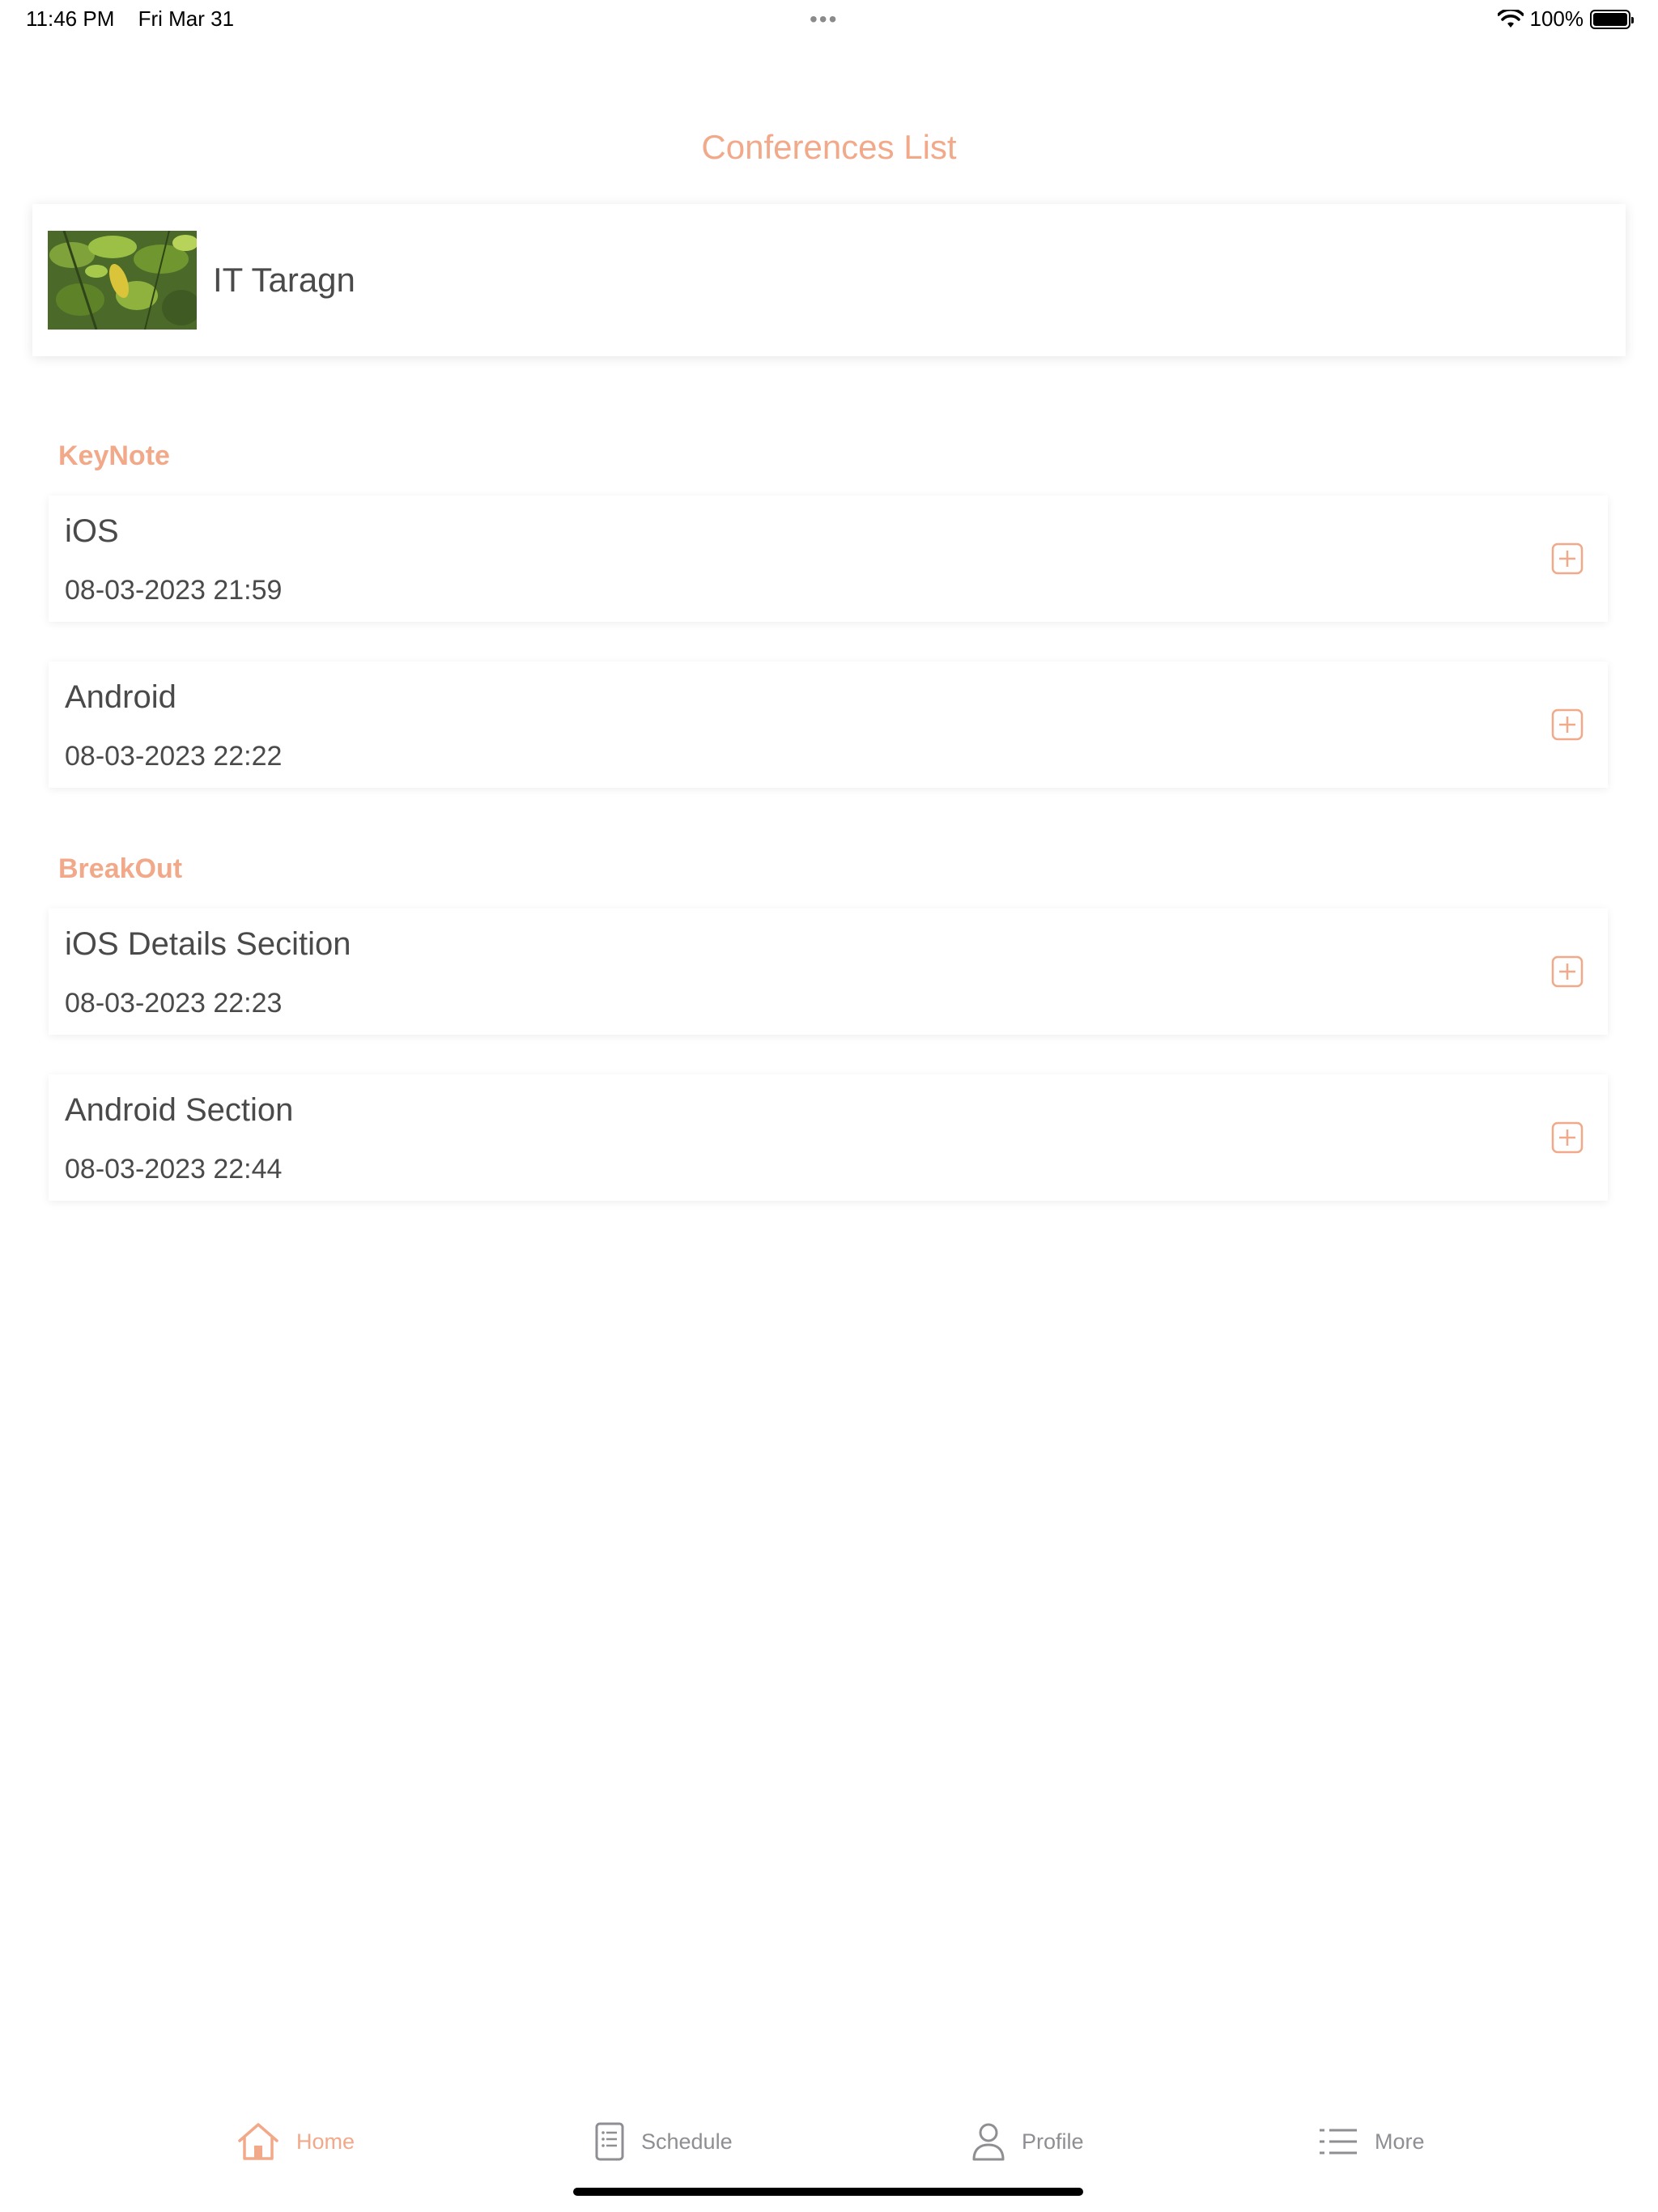  Describe the element at coordinates (828, 559) in the screenshot. I see `session-card: iOS 08-03-2023 21:59` at that location.